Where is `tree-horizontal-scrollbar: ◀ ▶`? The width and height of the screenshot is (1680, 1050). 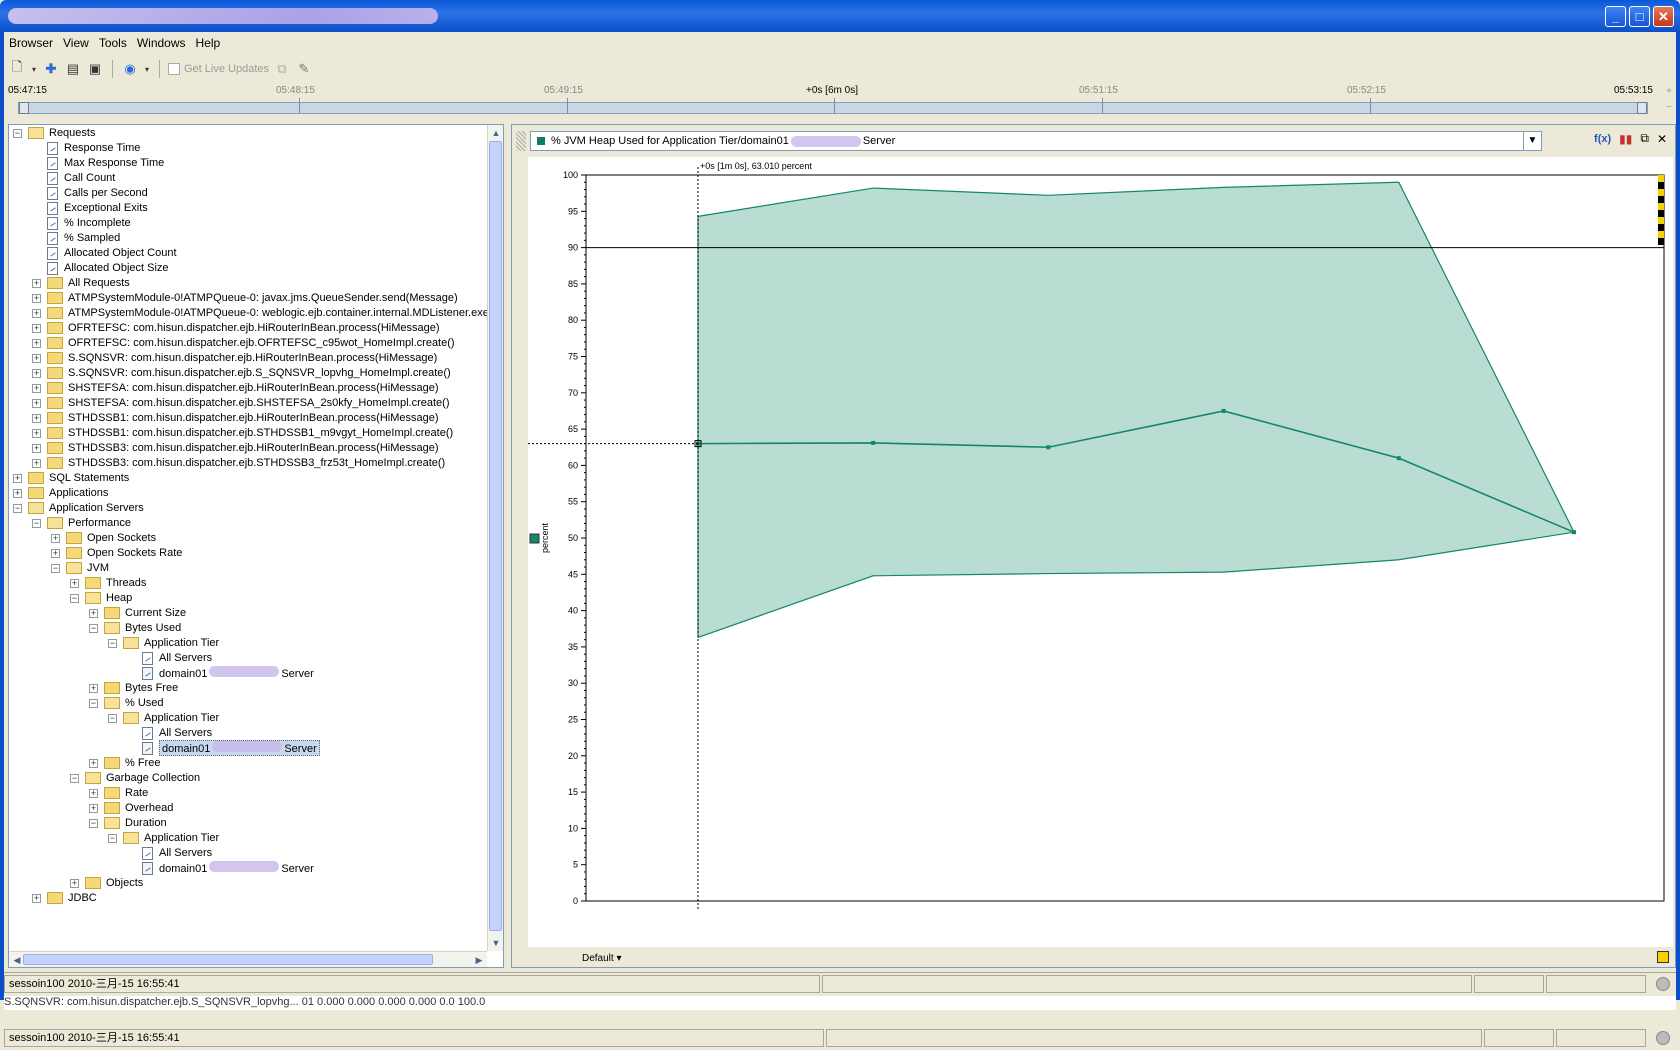
tree-horizontal-scrollbar: ◀ ▶ is located at coordinates (248, 959).